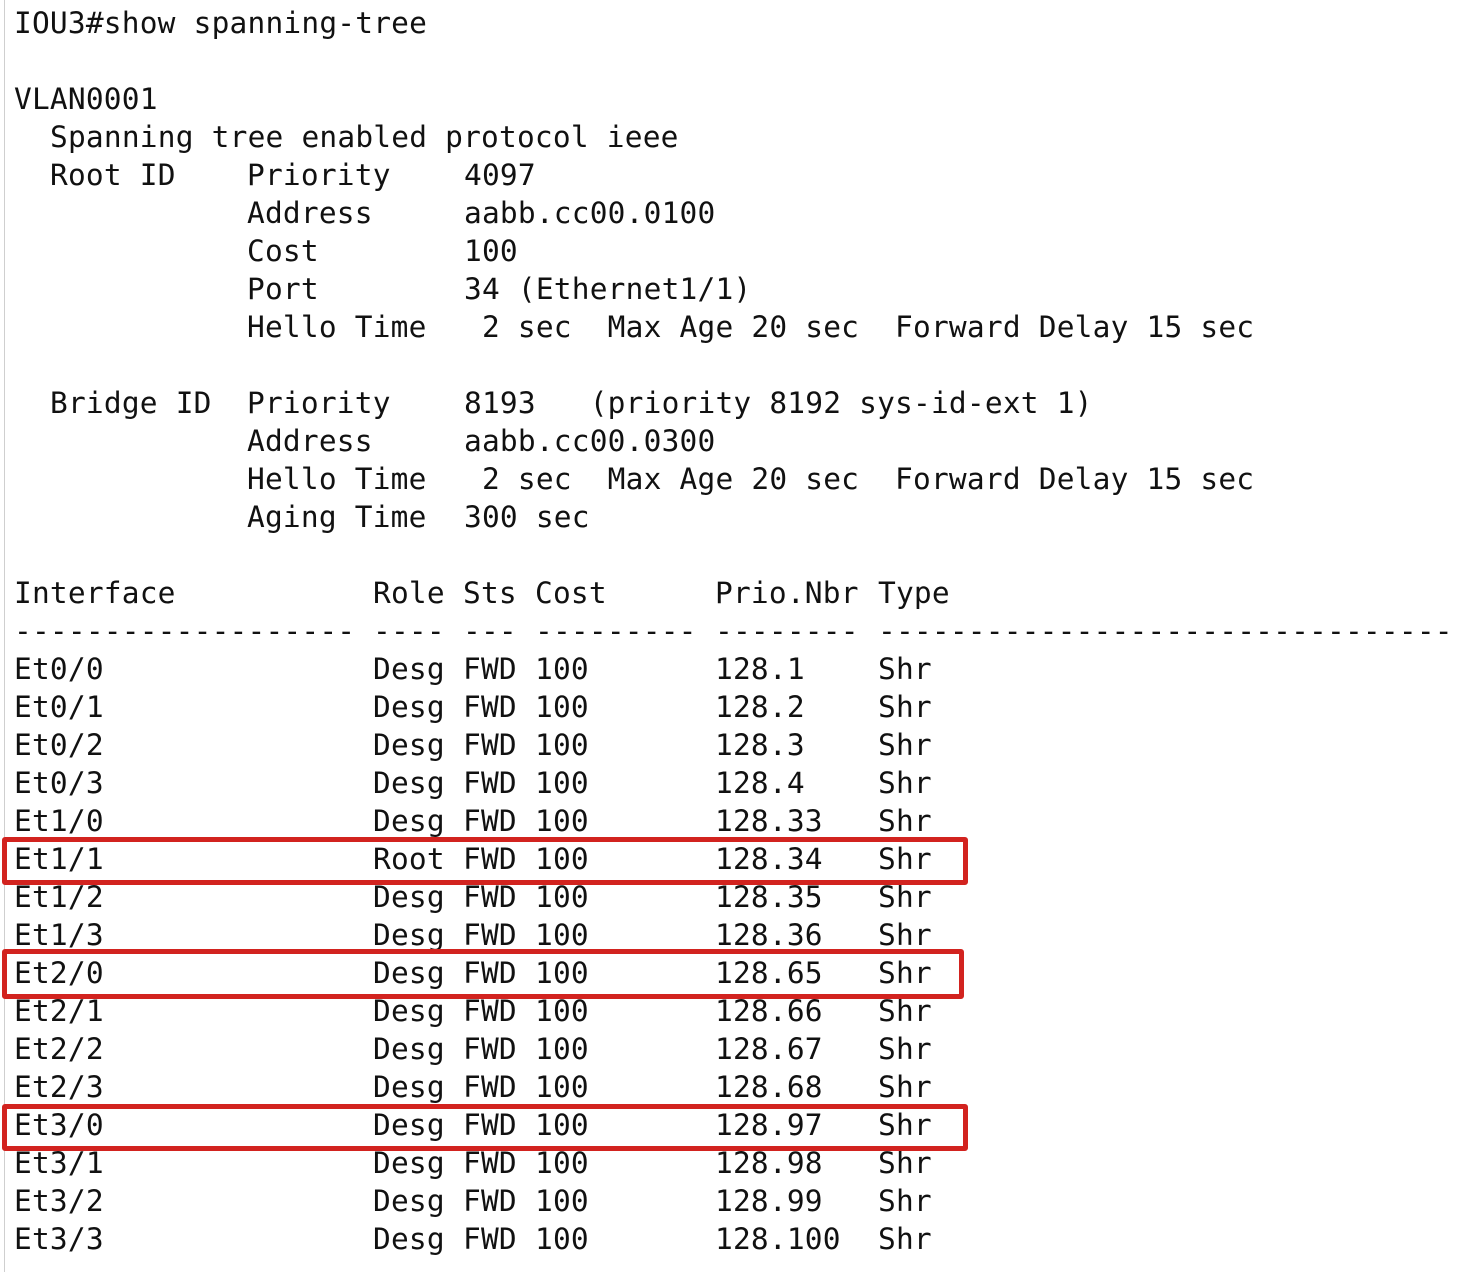 The height and width of the screenshot is (1272, 1482). Describe the element at coordinates (283, 289) in the screenshot. I see `root-port-label: Port` at that location.